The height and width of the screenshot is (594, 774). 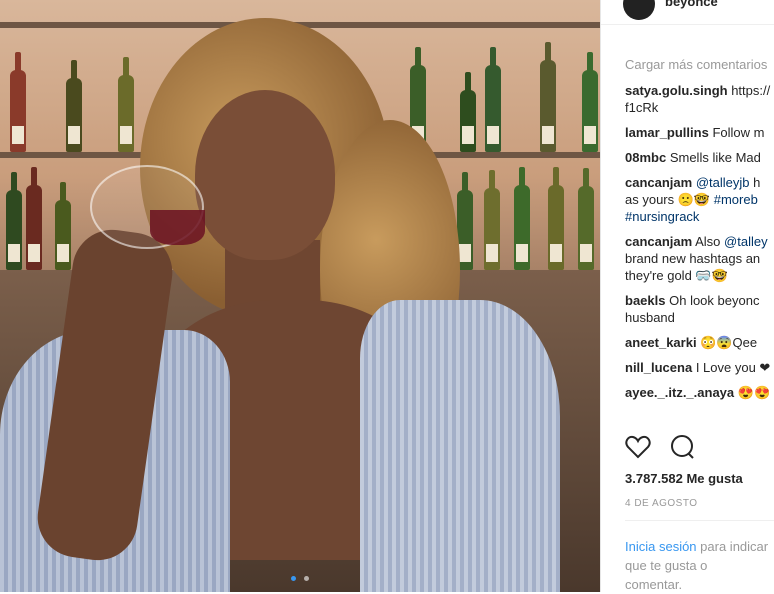 I want to click on comment-hashtag: #moreb, so click(x=736, y=199).